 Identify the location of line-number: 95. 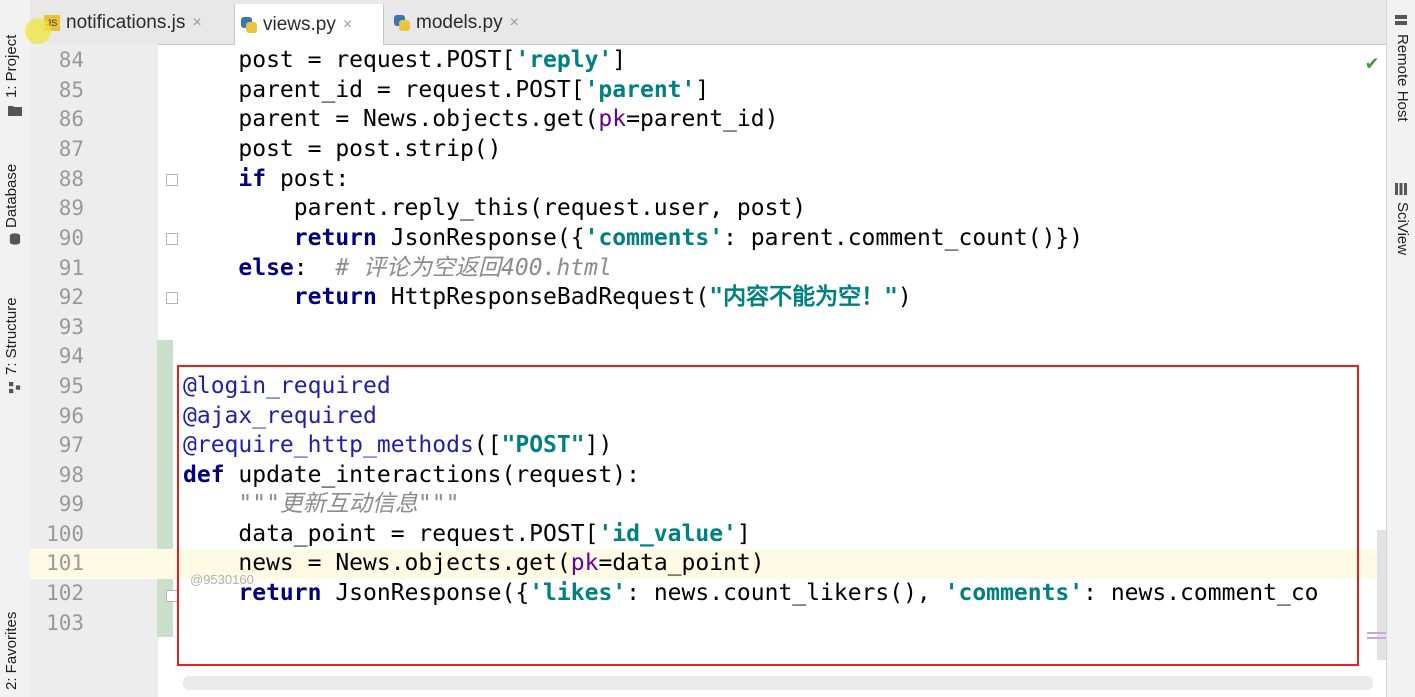
(71, 386).